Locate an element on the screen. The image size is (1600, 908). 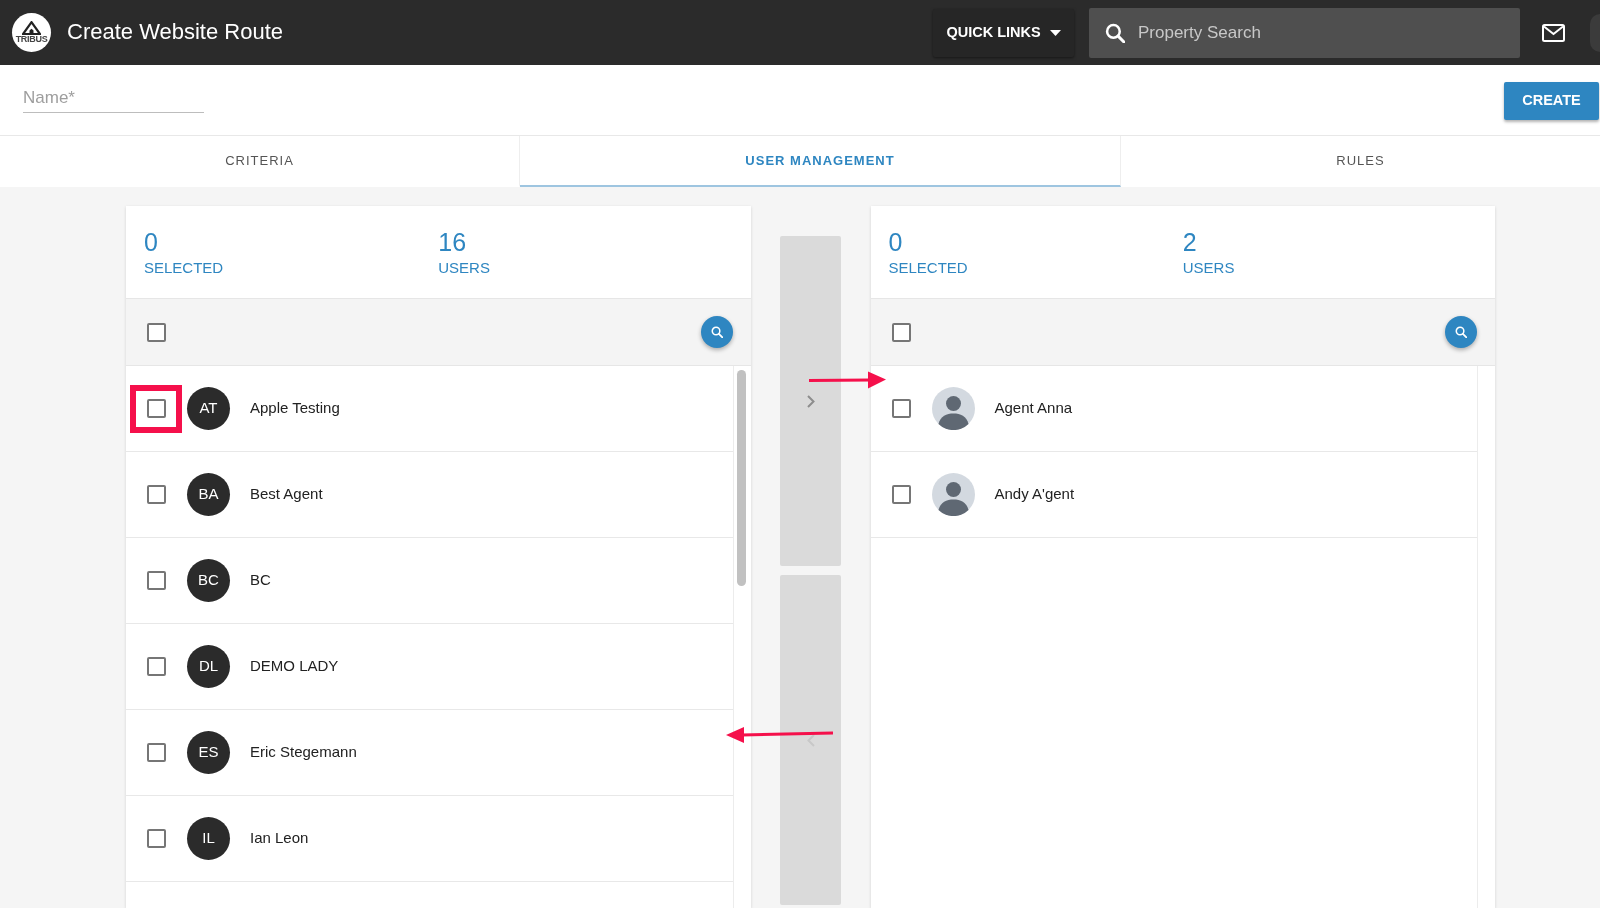
page-title: Create Website Route is located at coordinates (175, 32).